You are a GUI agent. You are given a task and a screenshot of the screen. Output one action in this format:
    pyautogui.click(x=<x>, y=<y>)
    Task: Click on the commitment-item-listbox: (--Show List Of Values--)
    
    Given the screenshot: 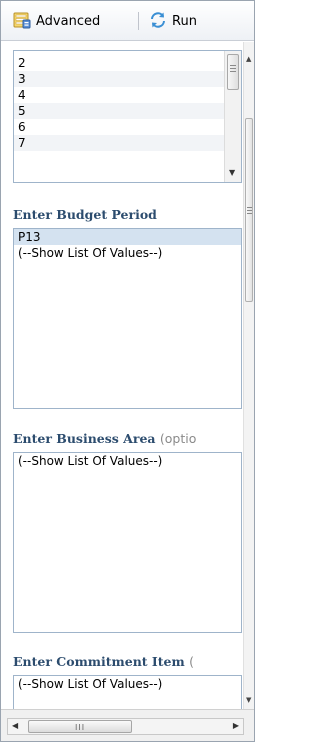 What is the action you would take?
    pyautogui.click(x=127, y=692)
    